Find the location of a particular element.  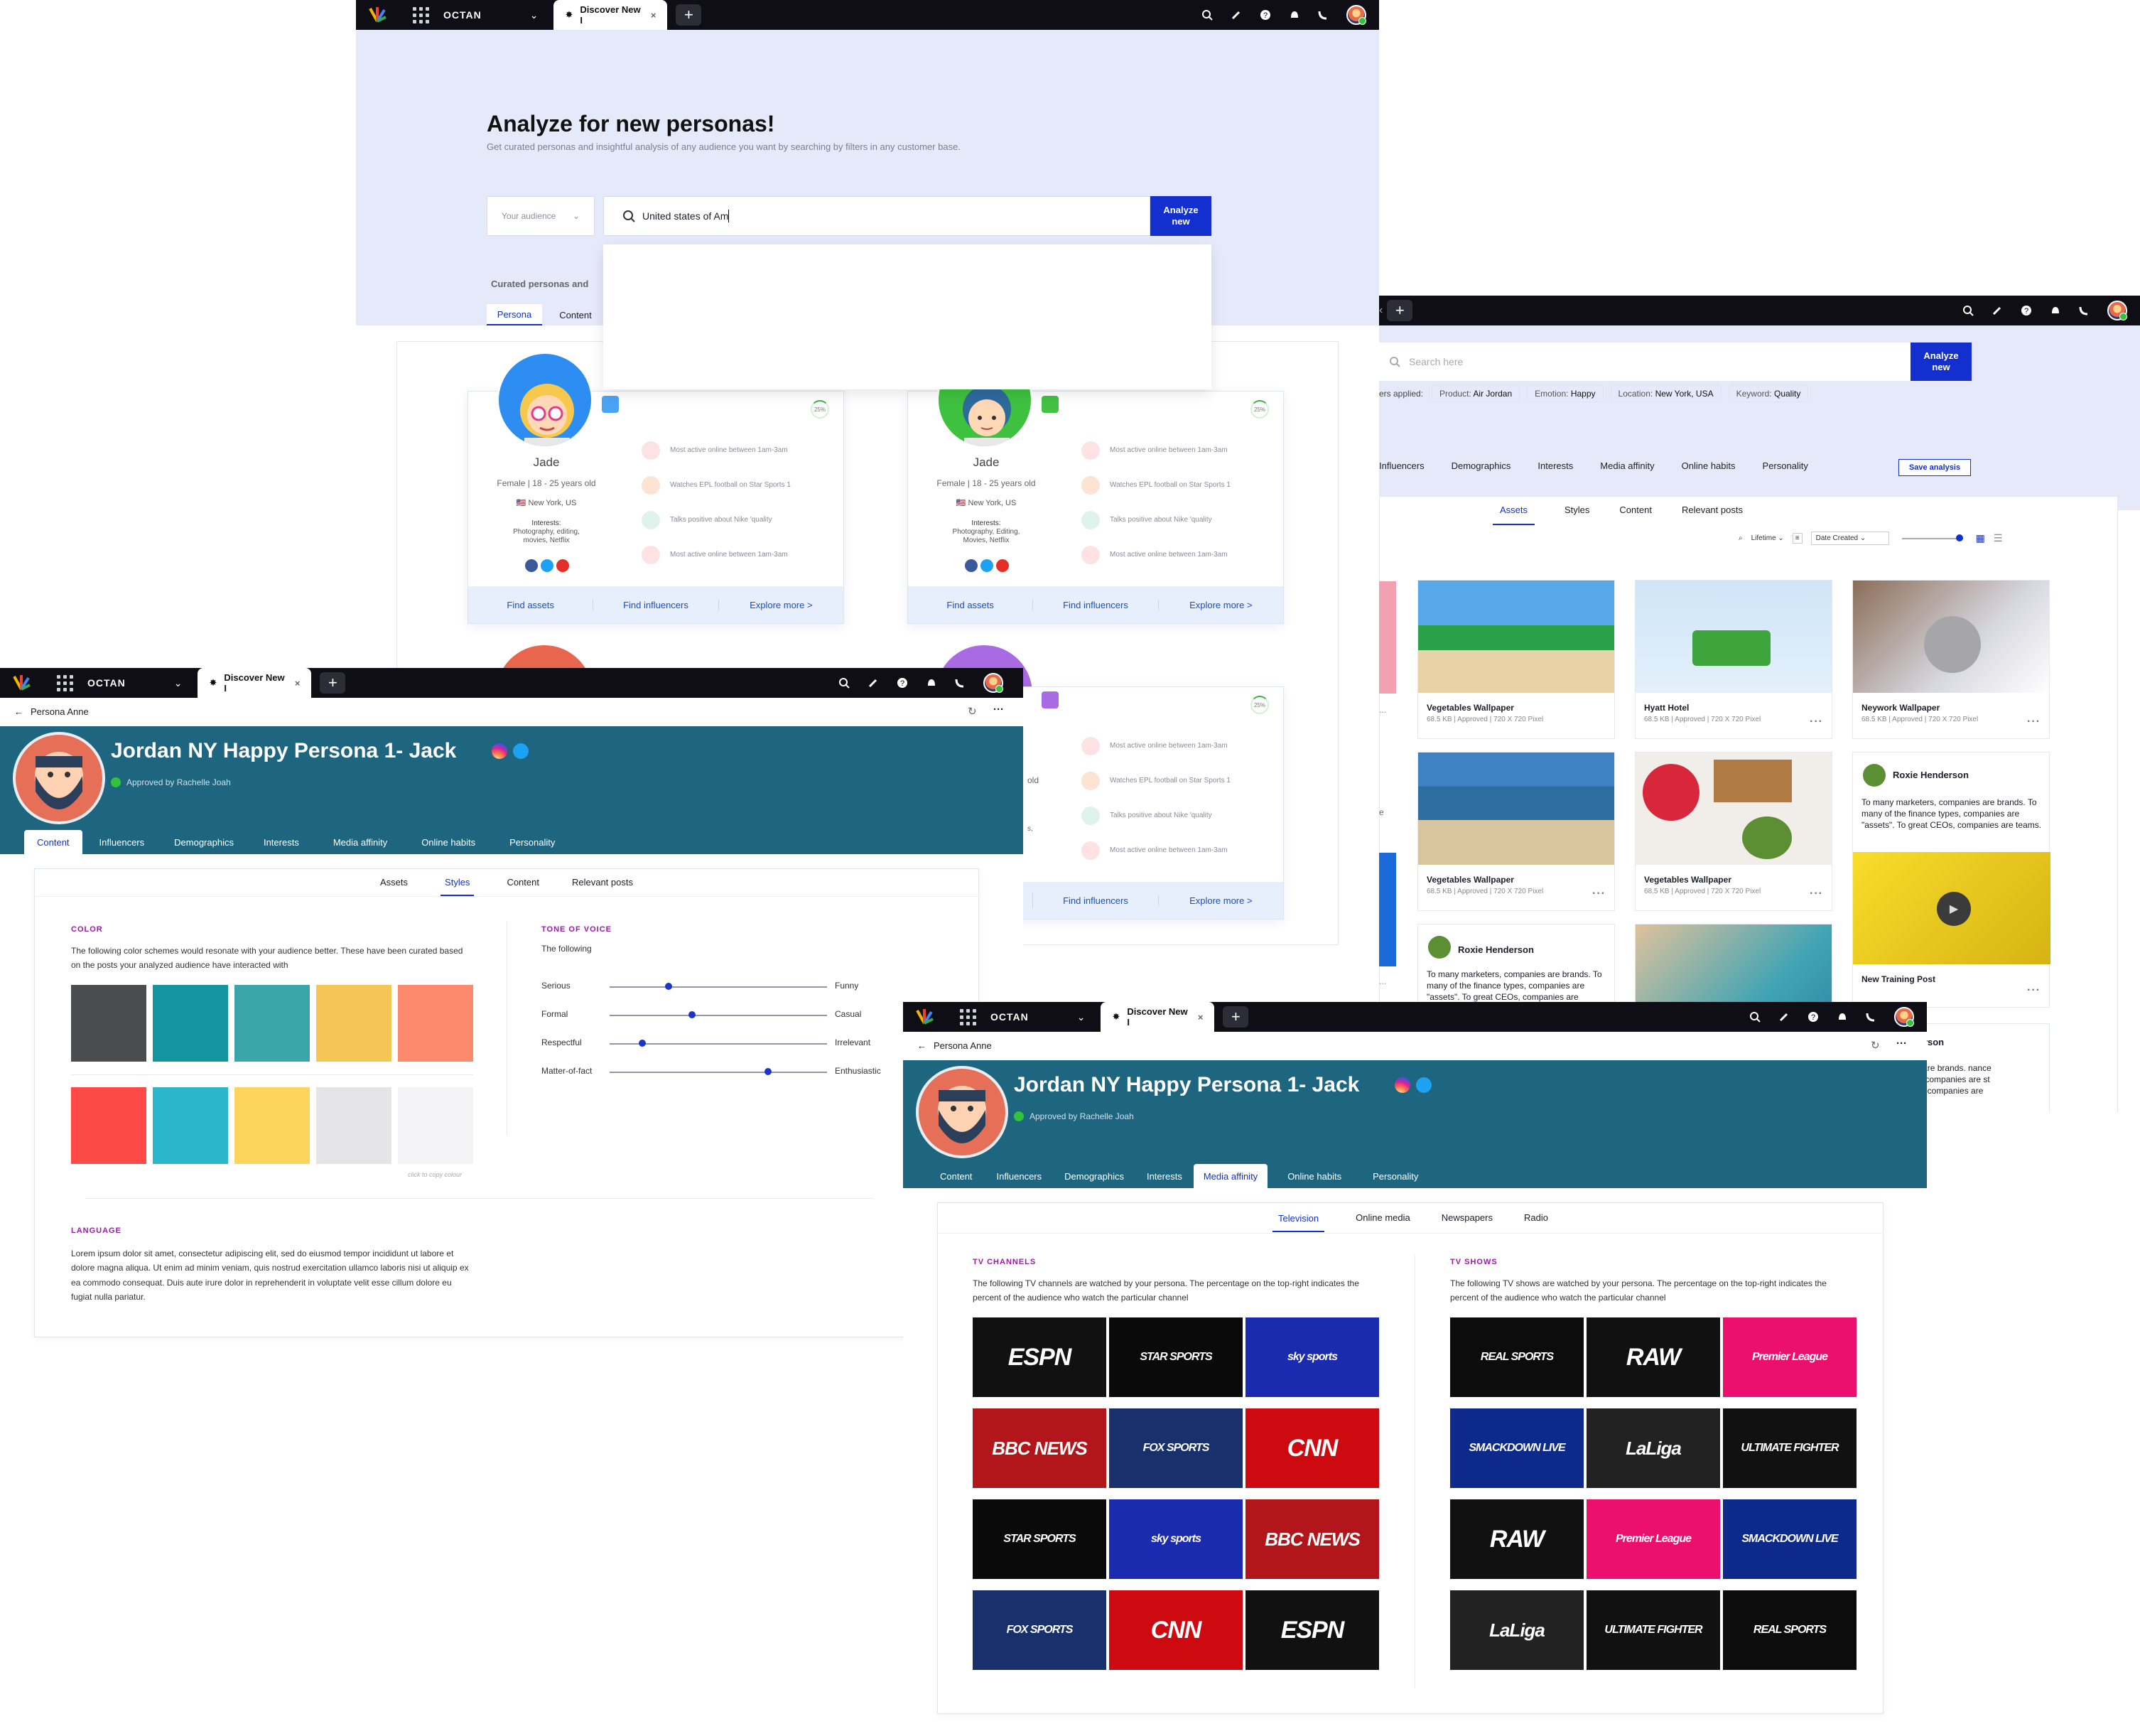

tv-show-tile: REAL SPORTS is located at coordinates (1790, 1630).